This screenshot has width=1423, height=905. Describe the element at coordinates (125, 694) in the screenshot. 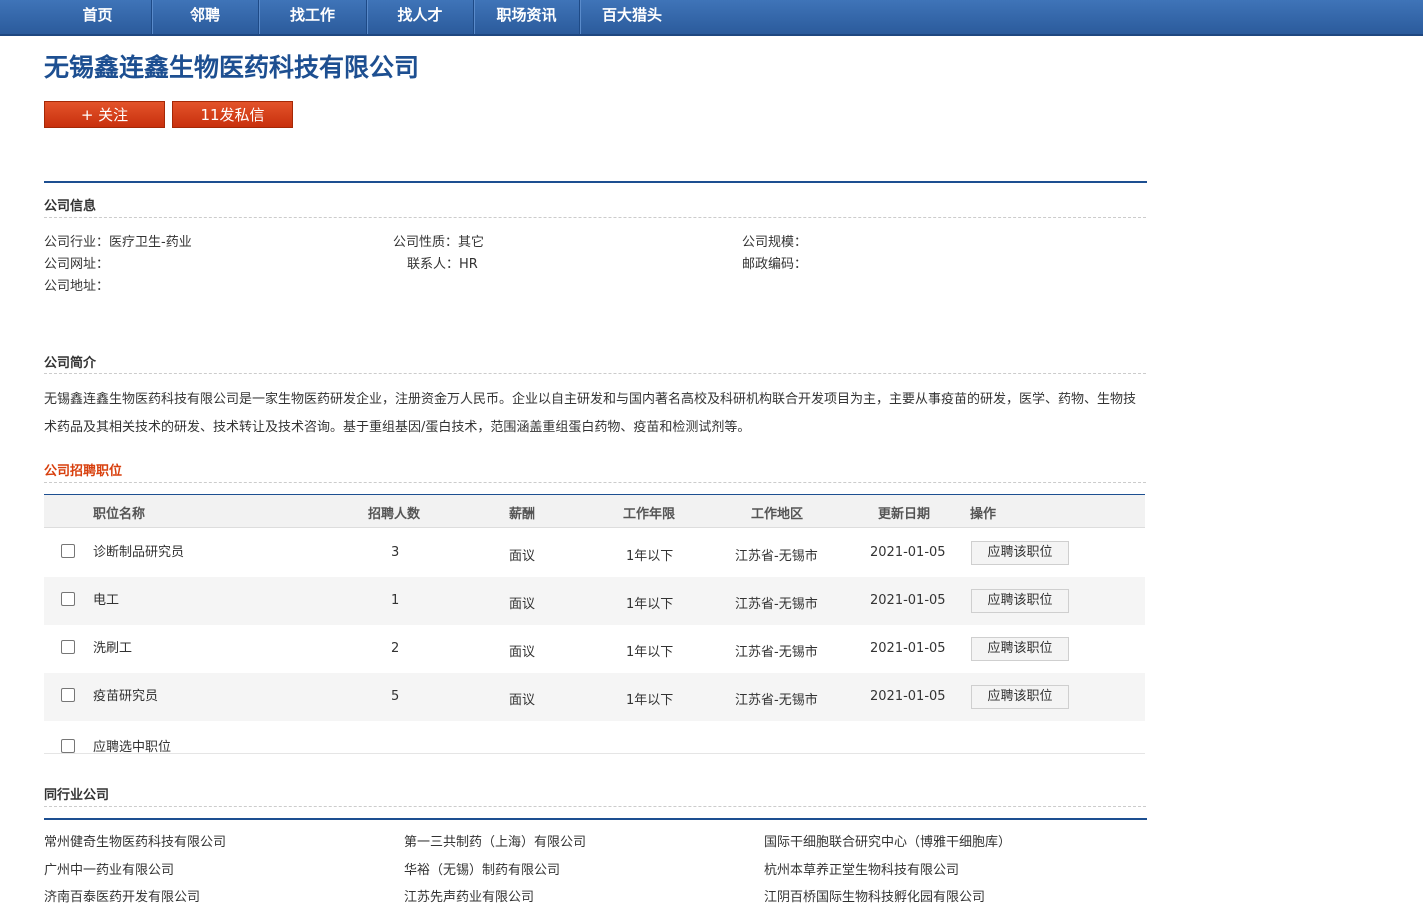

I see `job-title: 疫苗研究员` at that location.